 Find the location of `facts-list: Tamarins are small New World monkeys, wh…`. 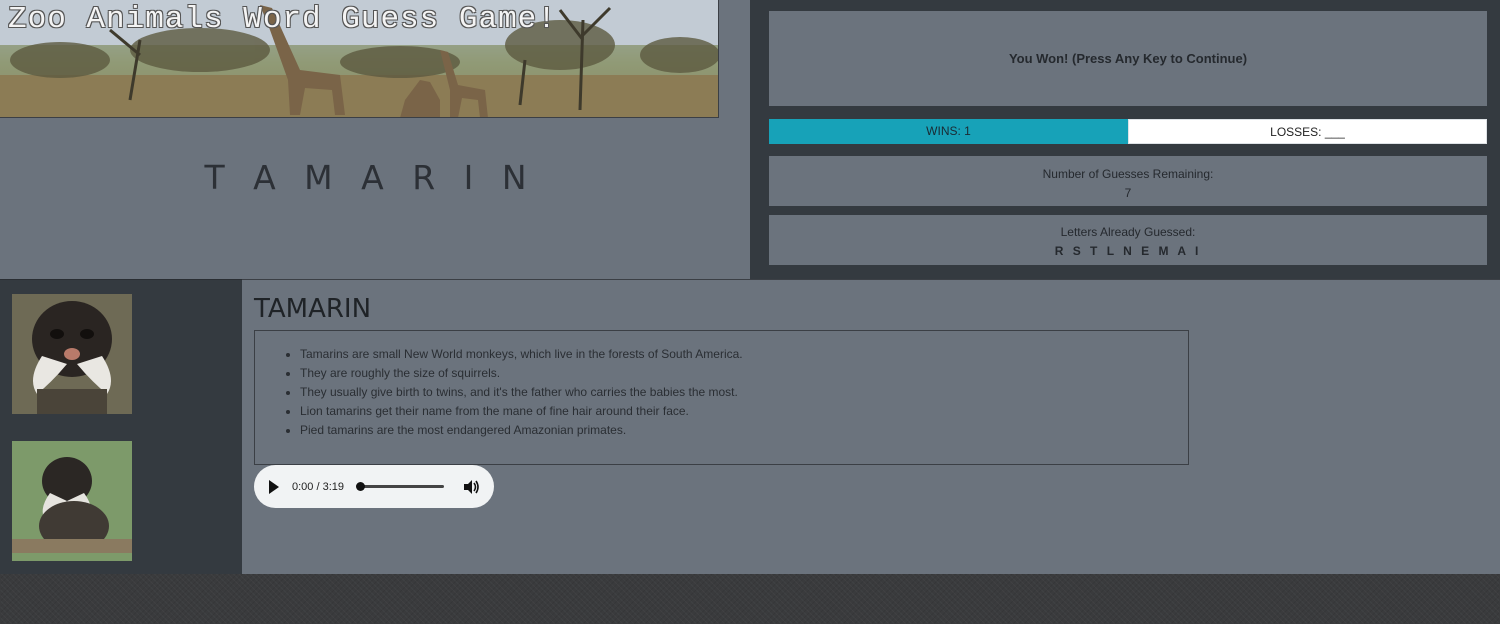

facts-list: Tamarins are small New World monkeys, wh… is located at coordinates (744, 392).